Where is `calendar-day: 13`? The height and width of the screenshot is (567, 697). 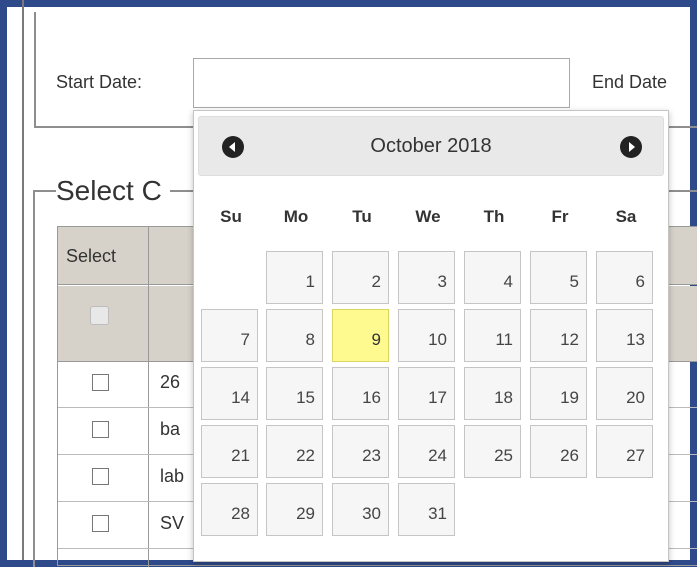
calendar-day: 13 is located at coordinates (624, 335).